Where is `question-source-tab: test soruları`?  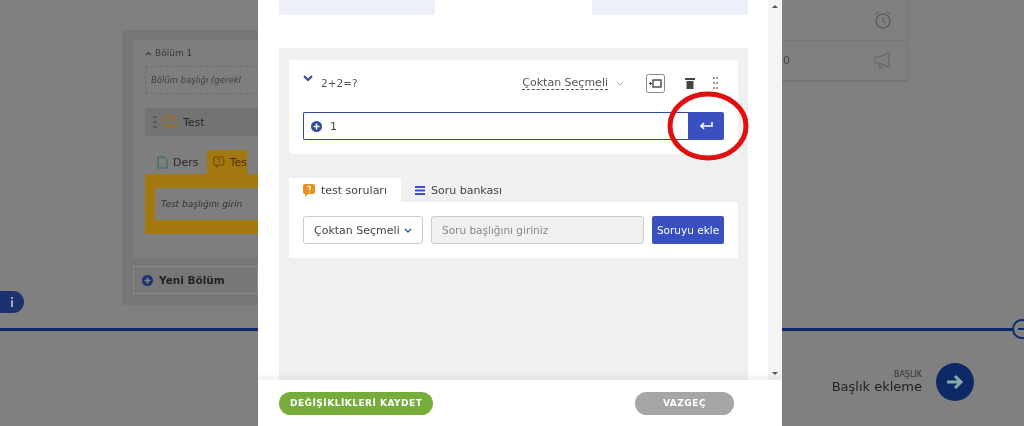
question-source-tab: test soruları is located at coordinates (345, 190).